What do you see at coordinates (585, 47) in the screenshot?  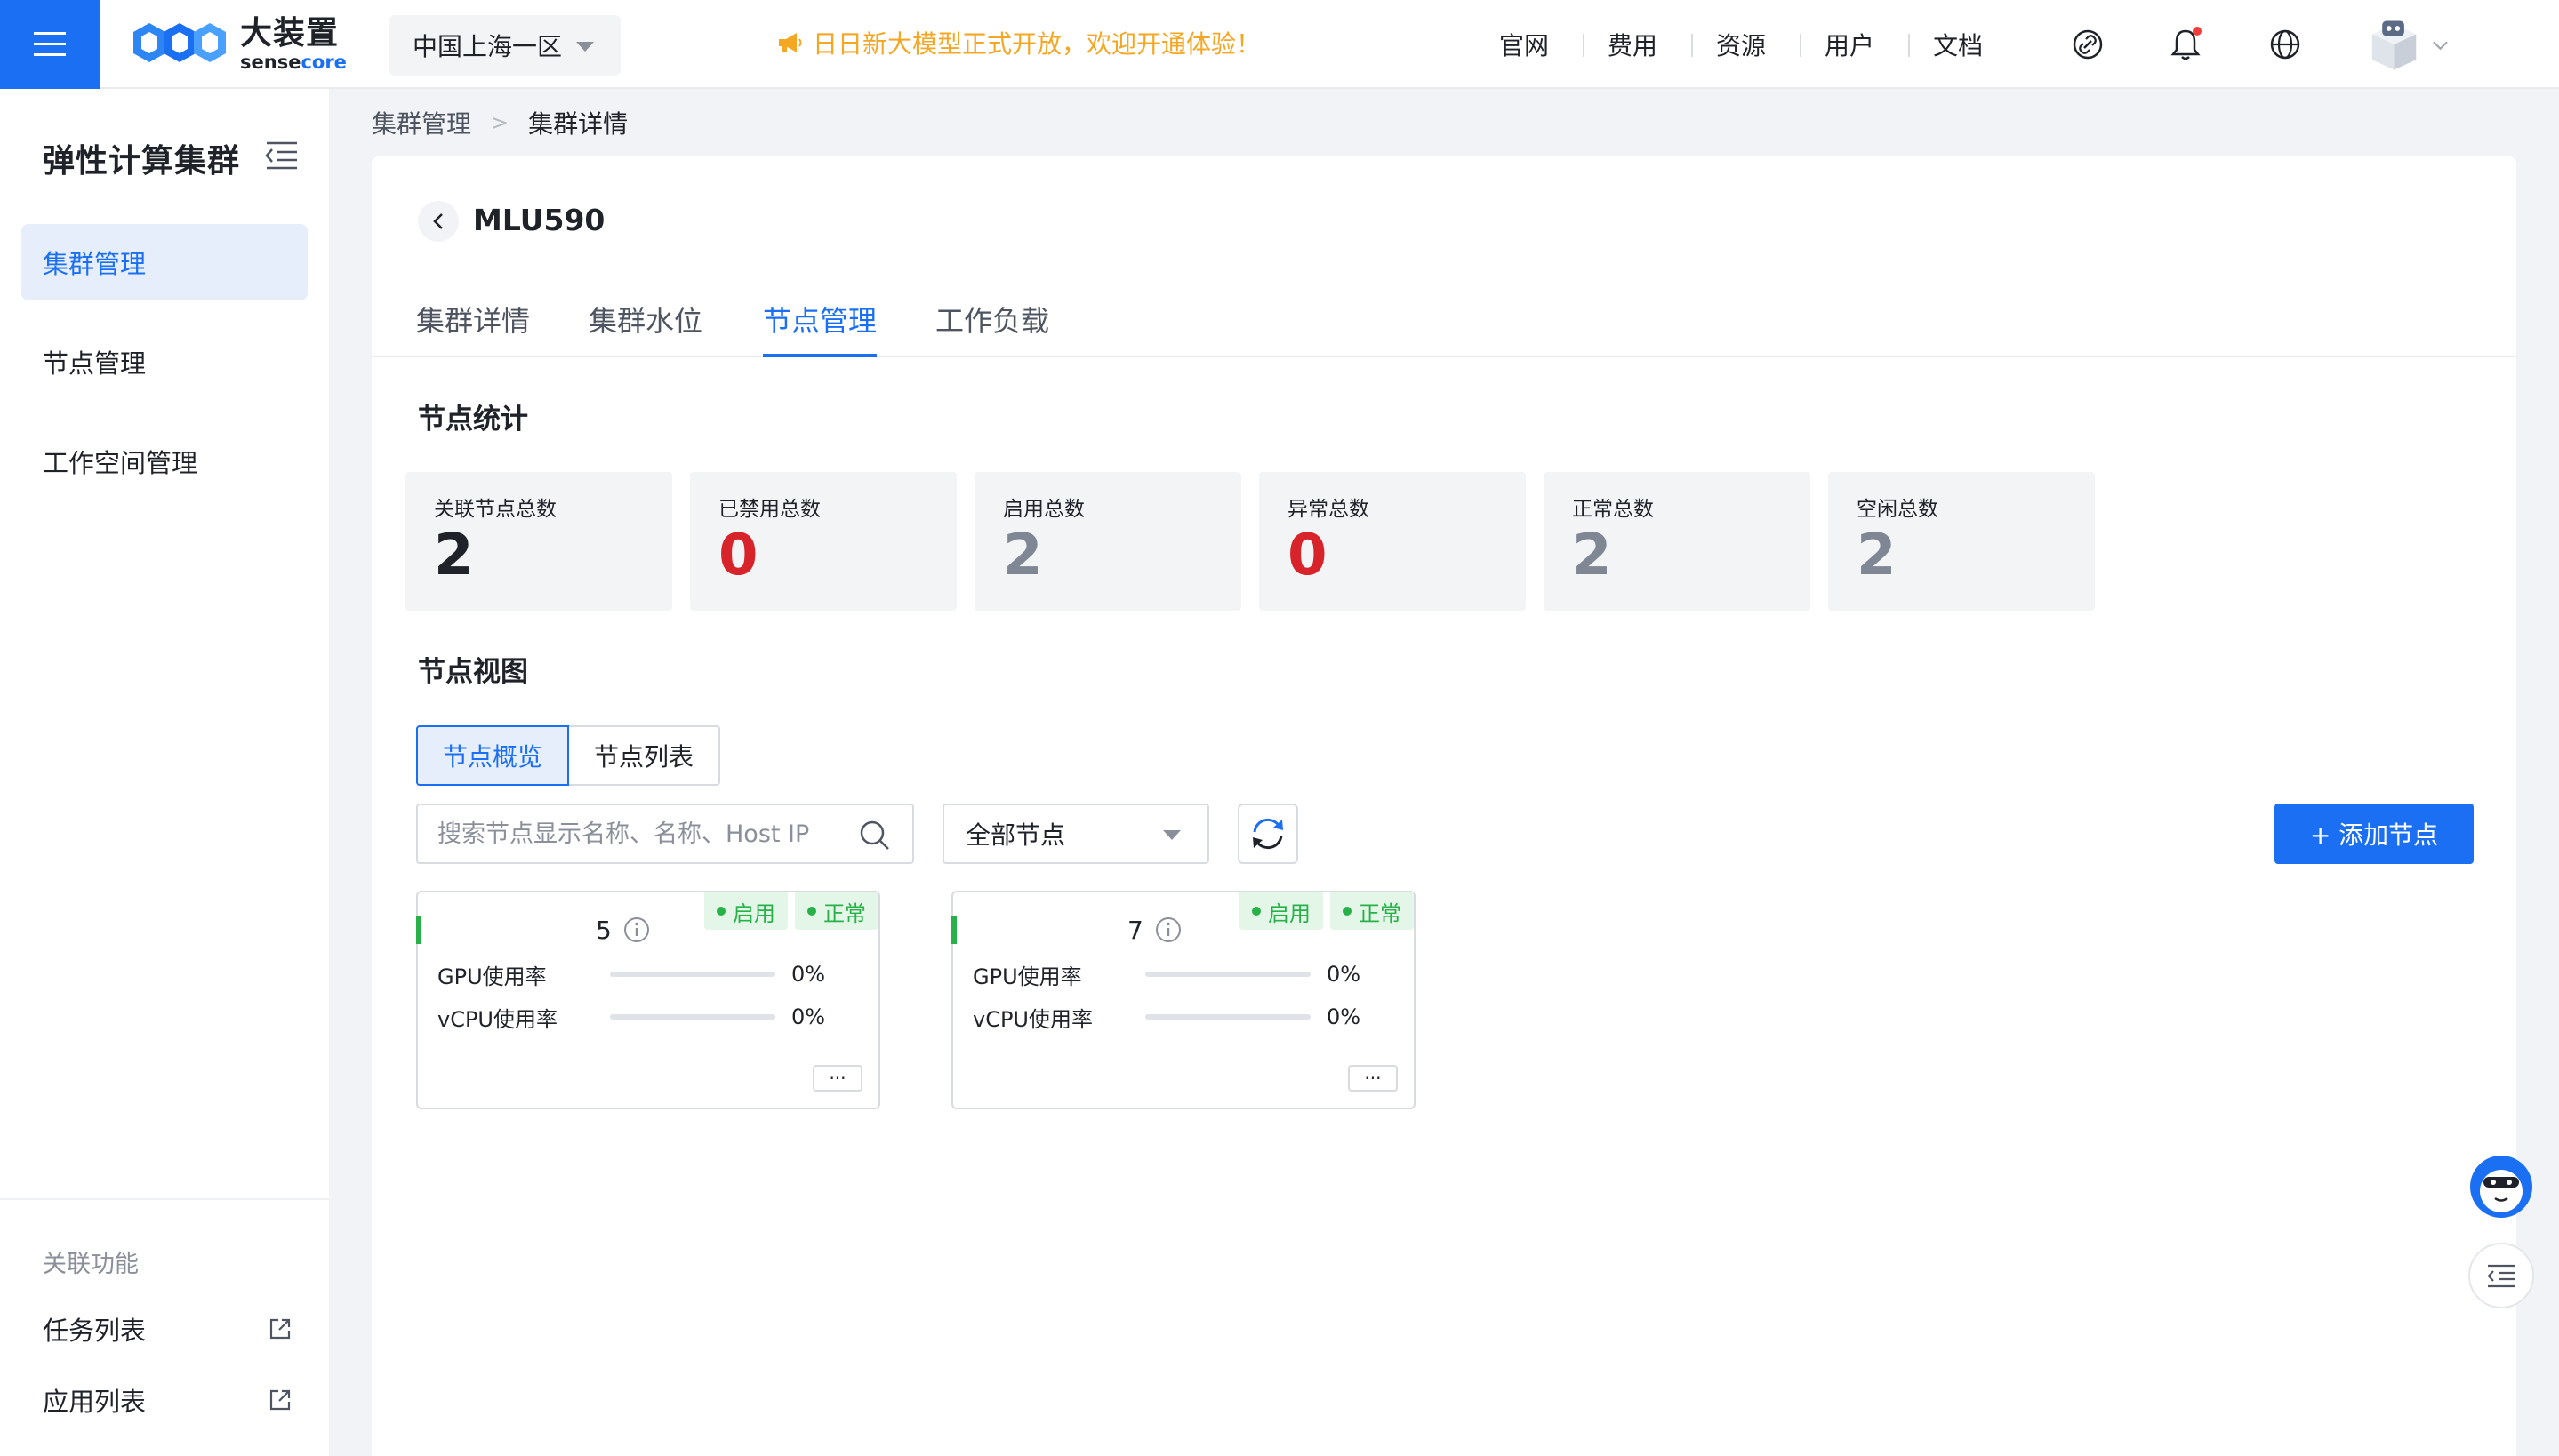 I see `caret-down-icon` at bounding box center [585, 47].